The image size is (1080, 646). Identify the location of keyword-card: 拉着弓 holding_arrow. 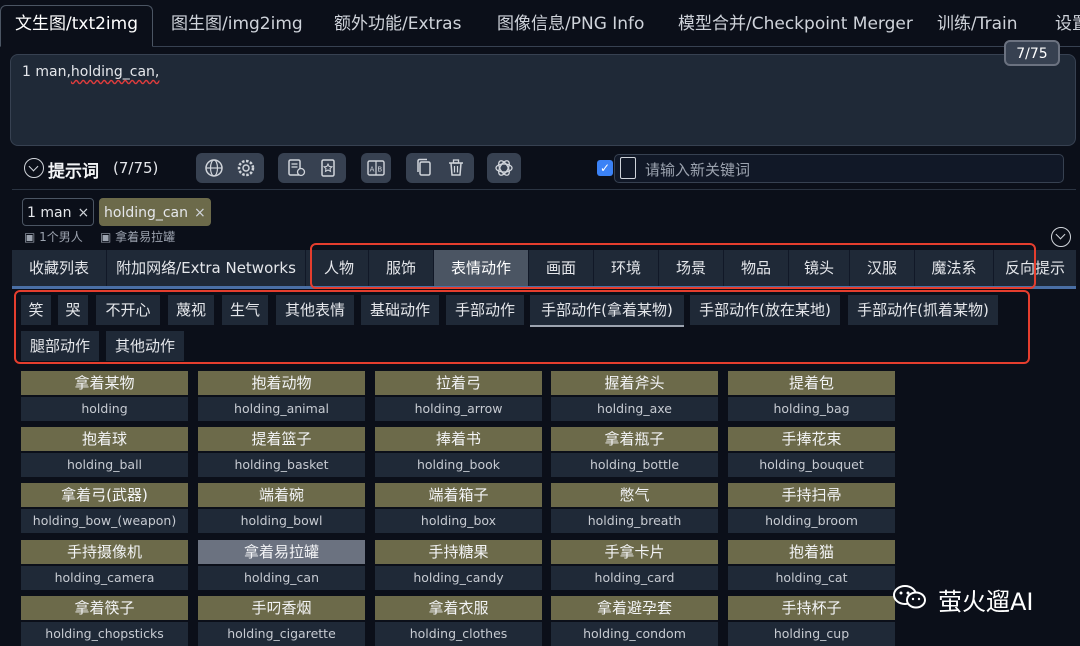
(458, 396).